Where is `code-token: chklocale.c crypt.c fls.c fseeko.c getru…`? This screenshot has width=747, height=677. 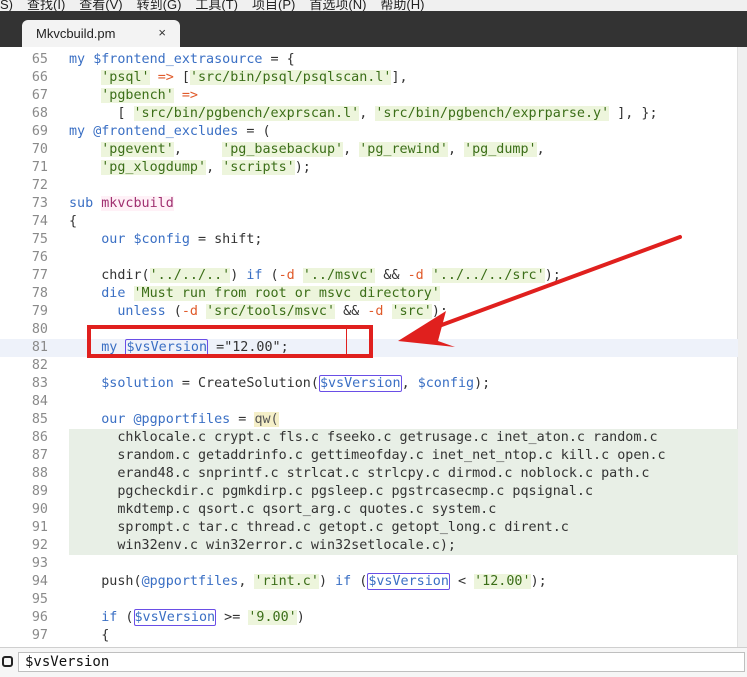
code-token: chklocale.c crypt.c fls.c fseeko.c getru… is located at coordinates (363, 437).